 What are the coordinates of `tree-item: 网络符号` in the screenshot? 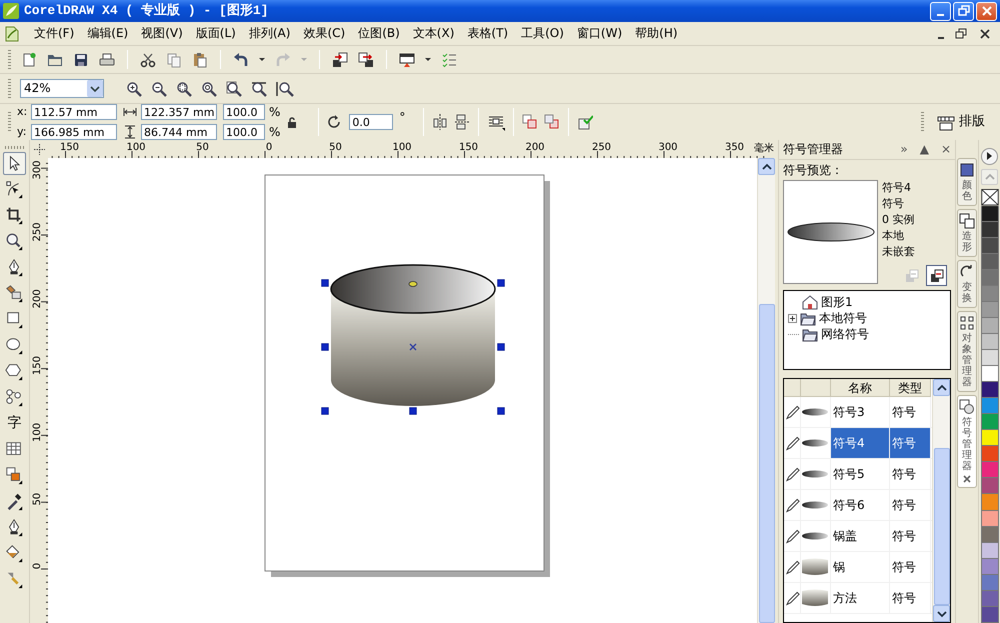 It's located at (845, 334).